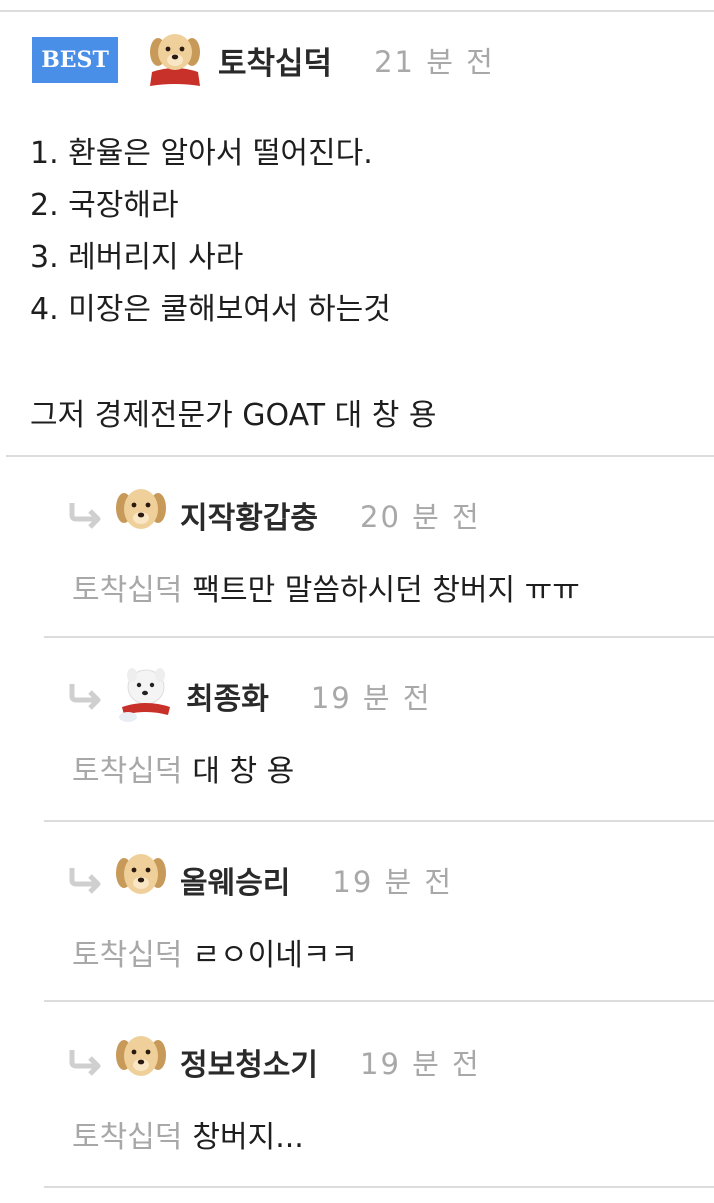  Describe the element at coordinates (243, 771) in the screenshot. I see `reply-text: 대 창 용` at that location.